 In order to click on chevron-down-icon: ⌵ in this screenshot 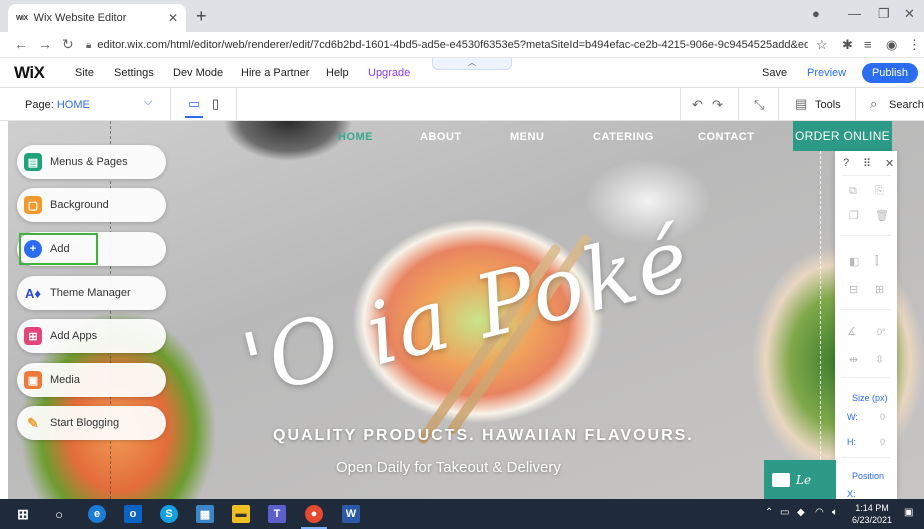, I will do `click(148, 102)`.